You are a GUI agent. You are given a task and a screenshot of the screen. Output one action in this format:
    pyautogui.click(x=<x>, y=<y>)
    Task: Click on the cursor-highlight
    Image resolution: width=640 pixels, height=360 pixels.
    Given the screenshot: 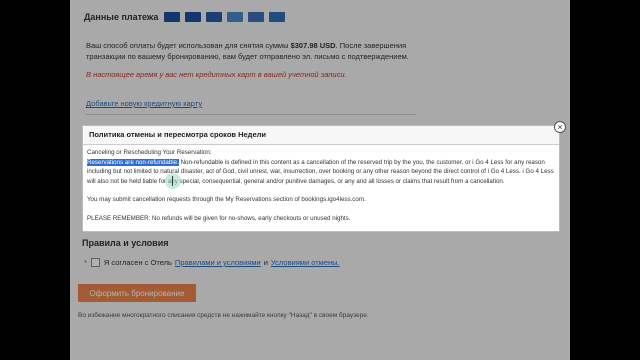 What is the action you would take?
    pyautogui.click(x=173, y=181)
    